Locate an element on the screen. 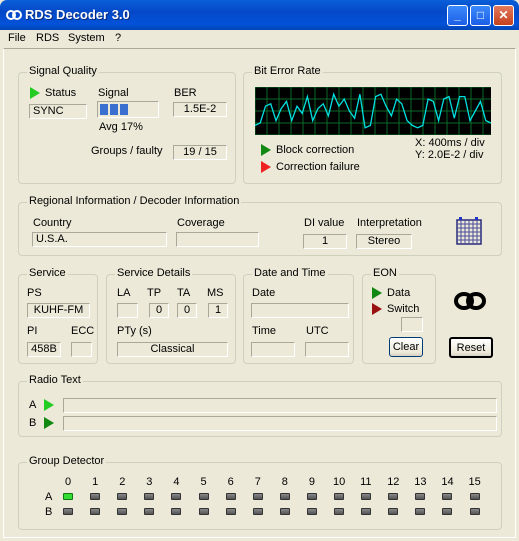  ecc-value is located at coordinates (81, 349).